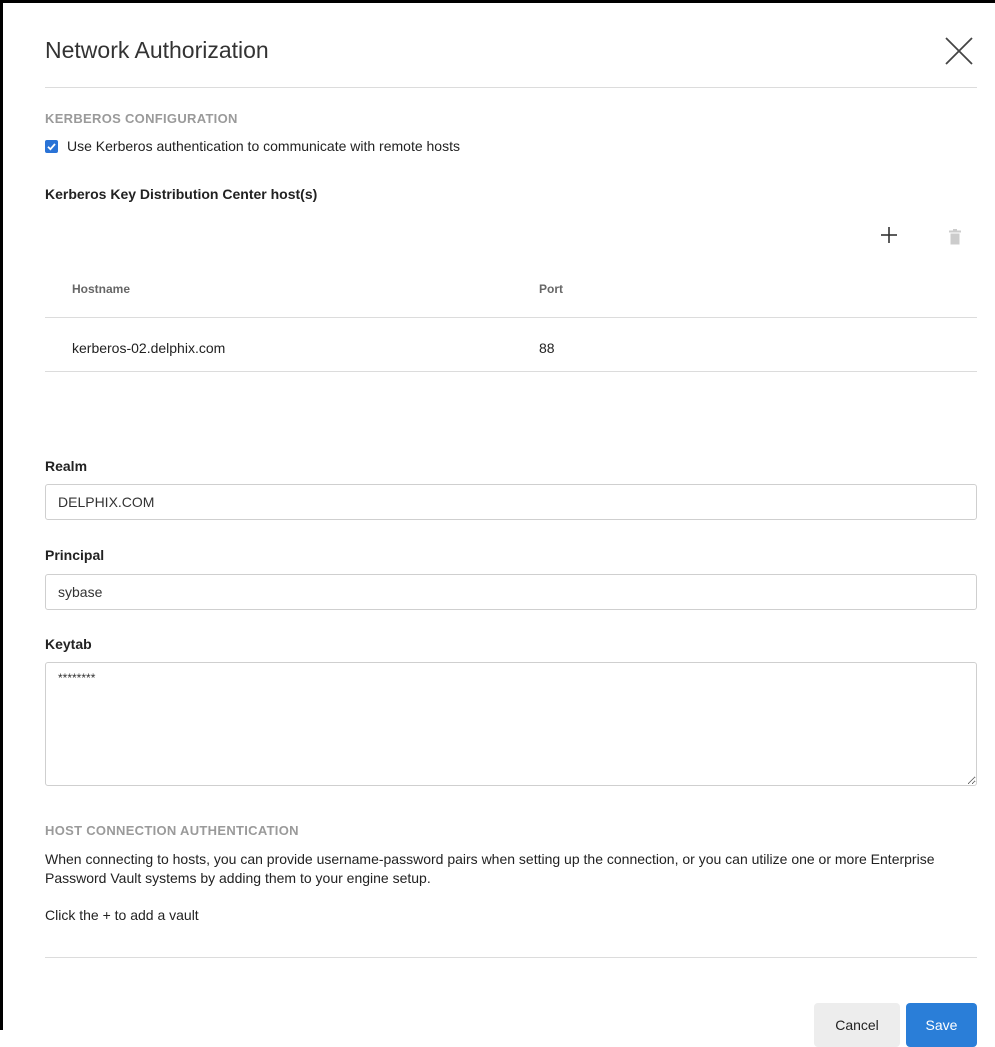 The image size is (995, 1047). I want to click on table-row: kerberos-02.delphix.com 88, so click(511, 344).